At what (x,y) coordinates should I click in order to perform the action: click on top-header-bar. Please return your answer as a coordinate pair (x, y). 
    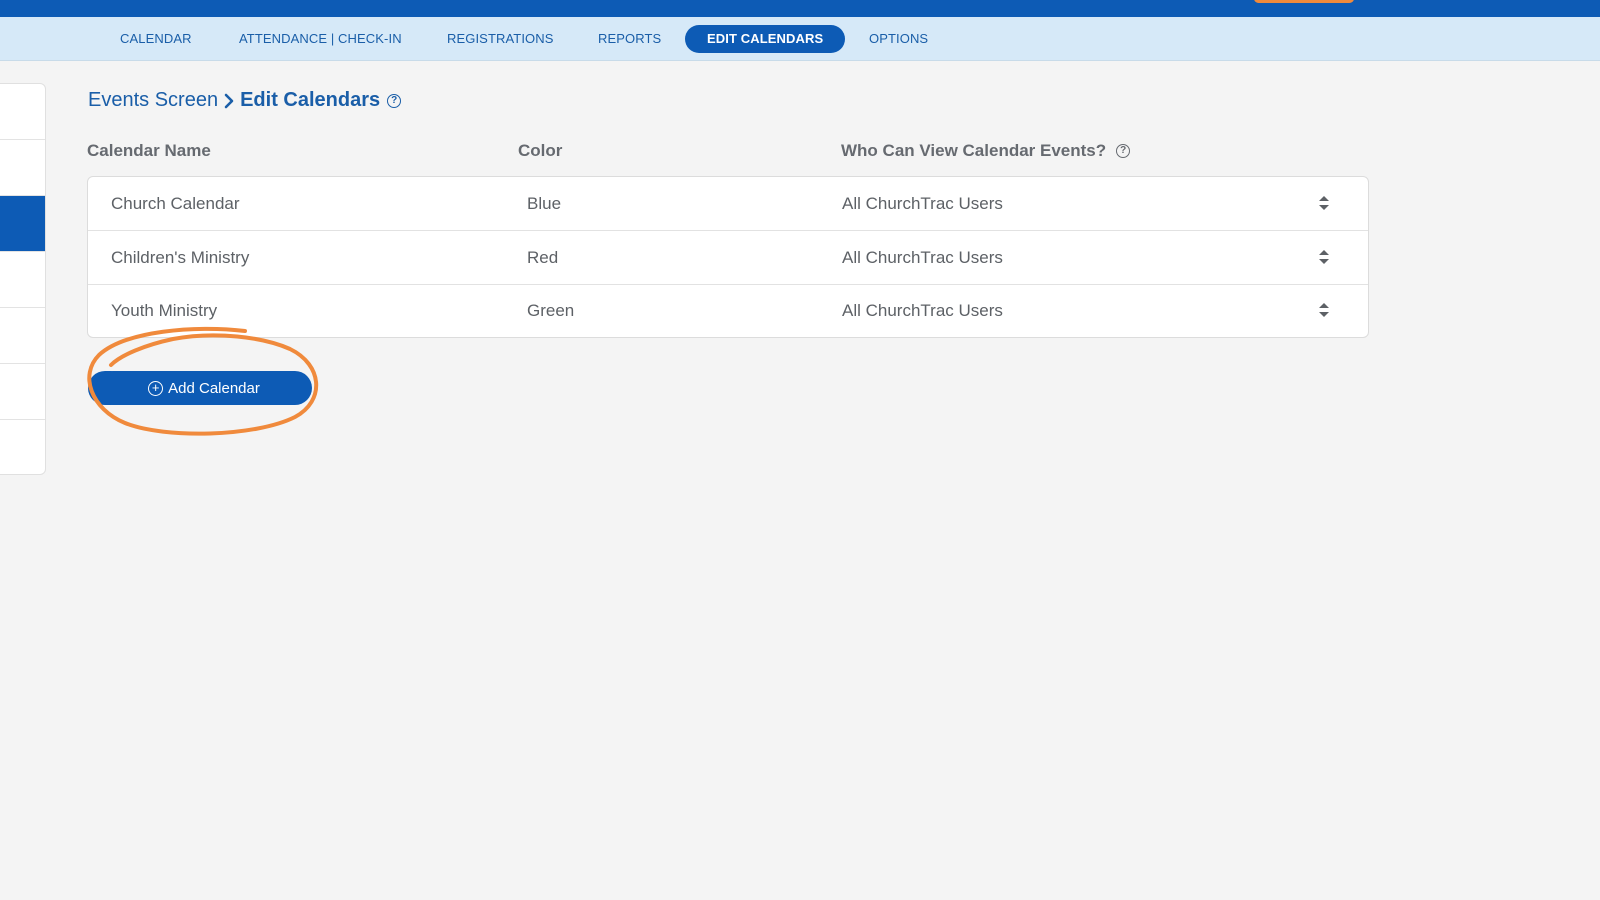
    Looking at the image, I should click on (800, 8).